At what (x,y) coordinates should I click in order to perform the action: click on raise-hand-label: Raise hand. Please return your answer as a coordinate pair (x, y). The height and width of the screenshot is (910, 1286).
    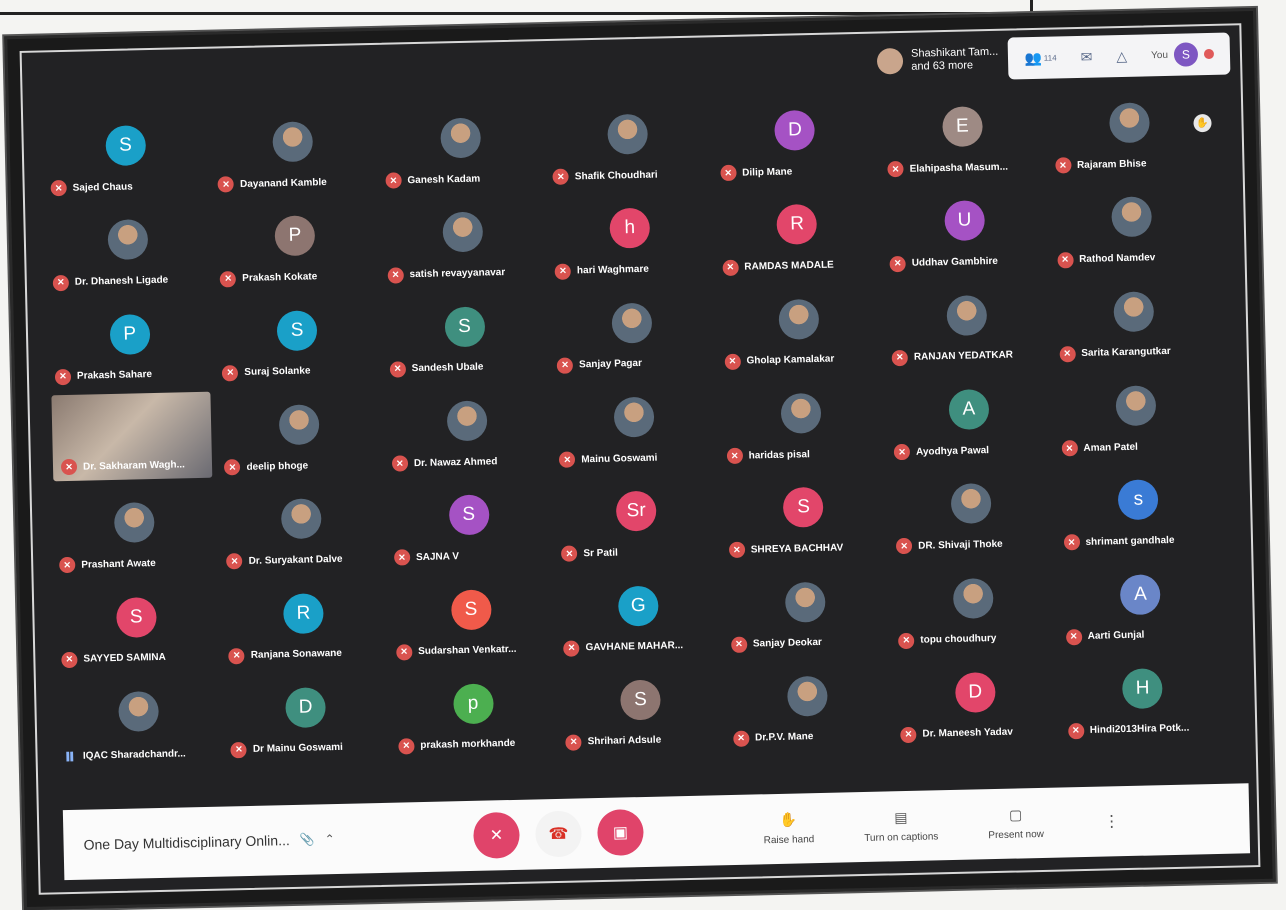
    Looking at the image, I should click on (789, 840).